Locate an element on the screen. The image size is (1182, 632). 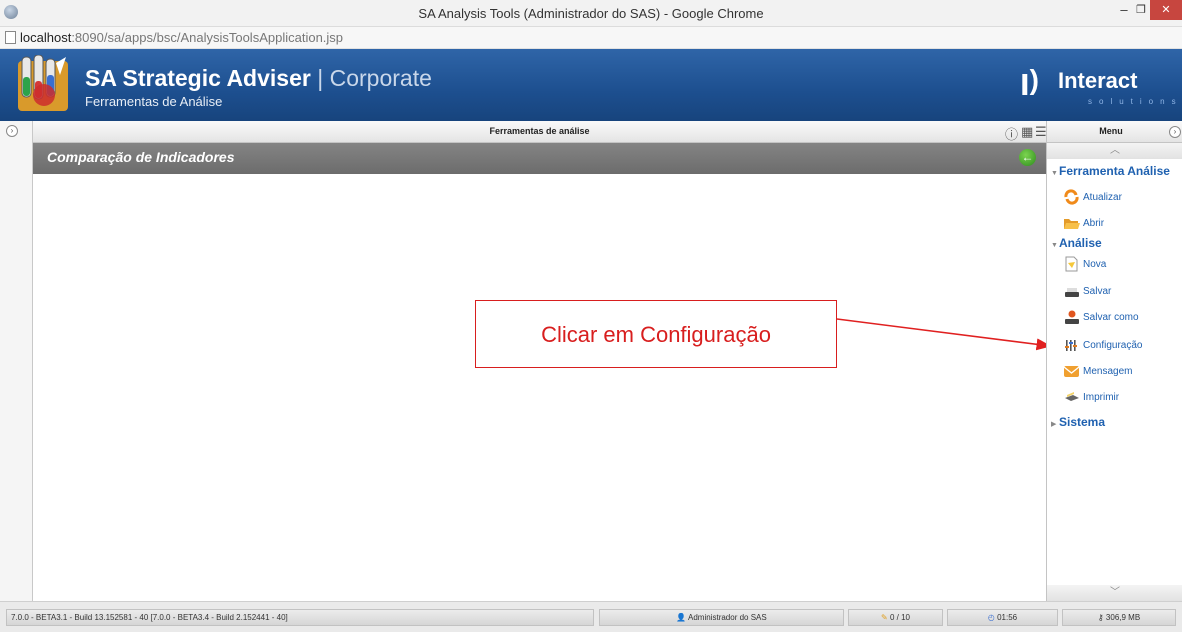
page-icon is located at coordinates (10, 37).